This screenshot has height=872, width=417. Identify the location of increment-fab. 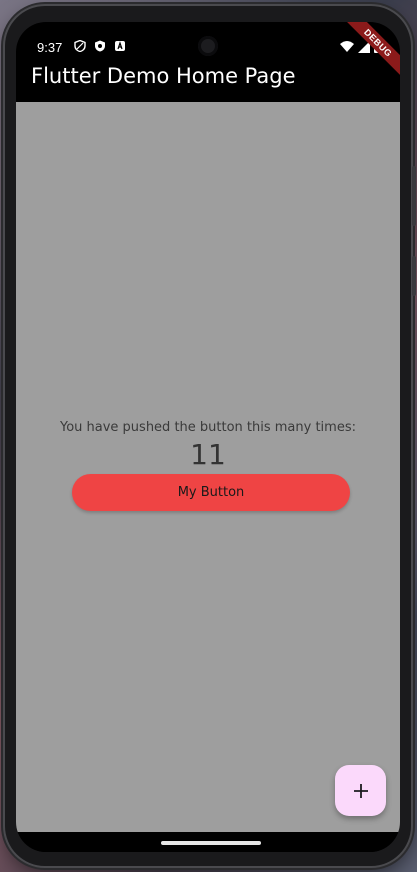
(360, 790).